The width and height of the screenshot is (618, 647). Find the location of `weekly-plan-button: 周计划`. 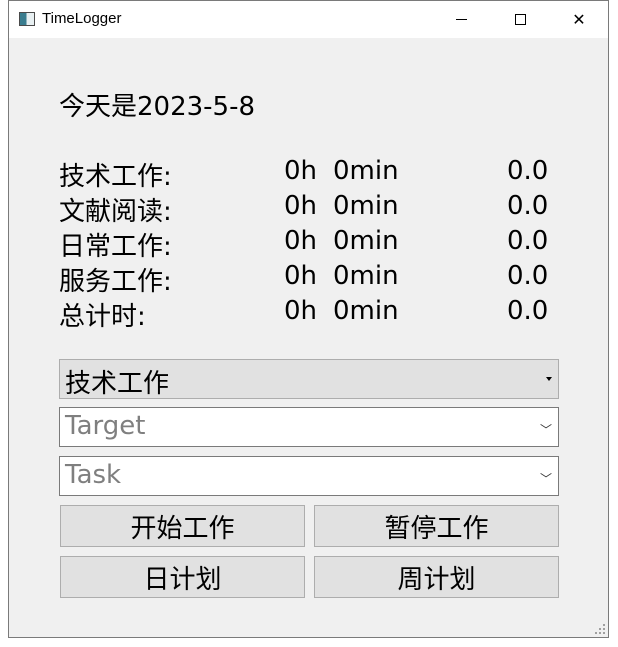

weekly-plan-button: 周计划 is located at coordinates (436, 577).